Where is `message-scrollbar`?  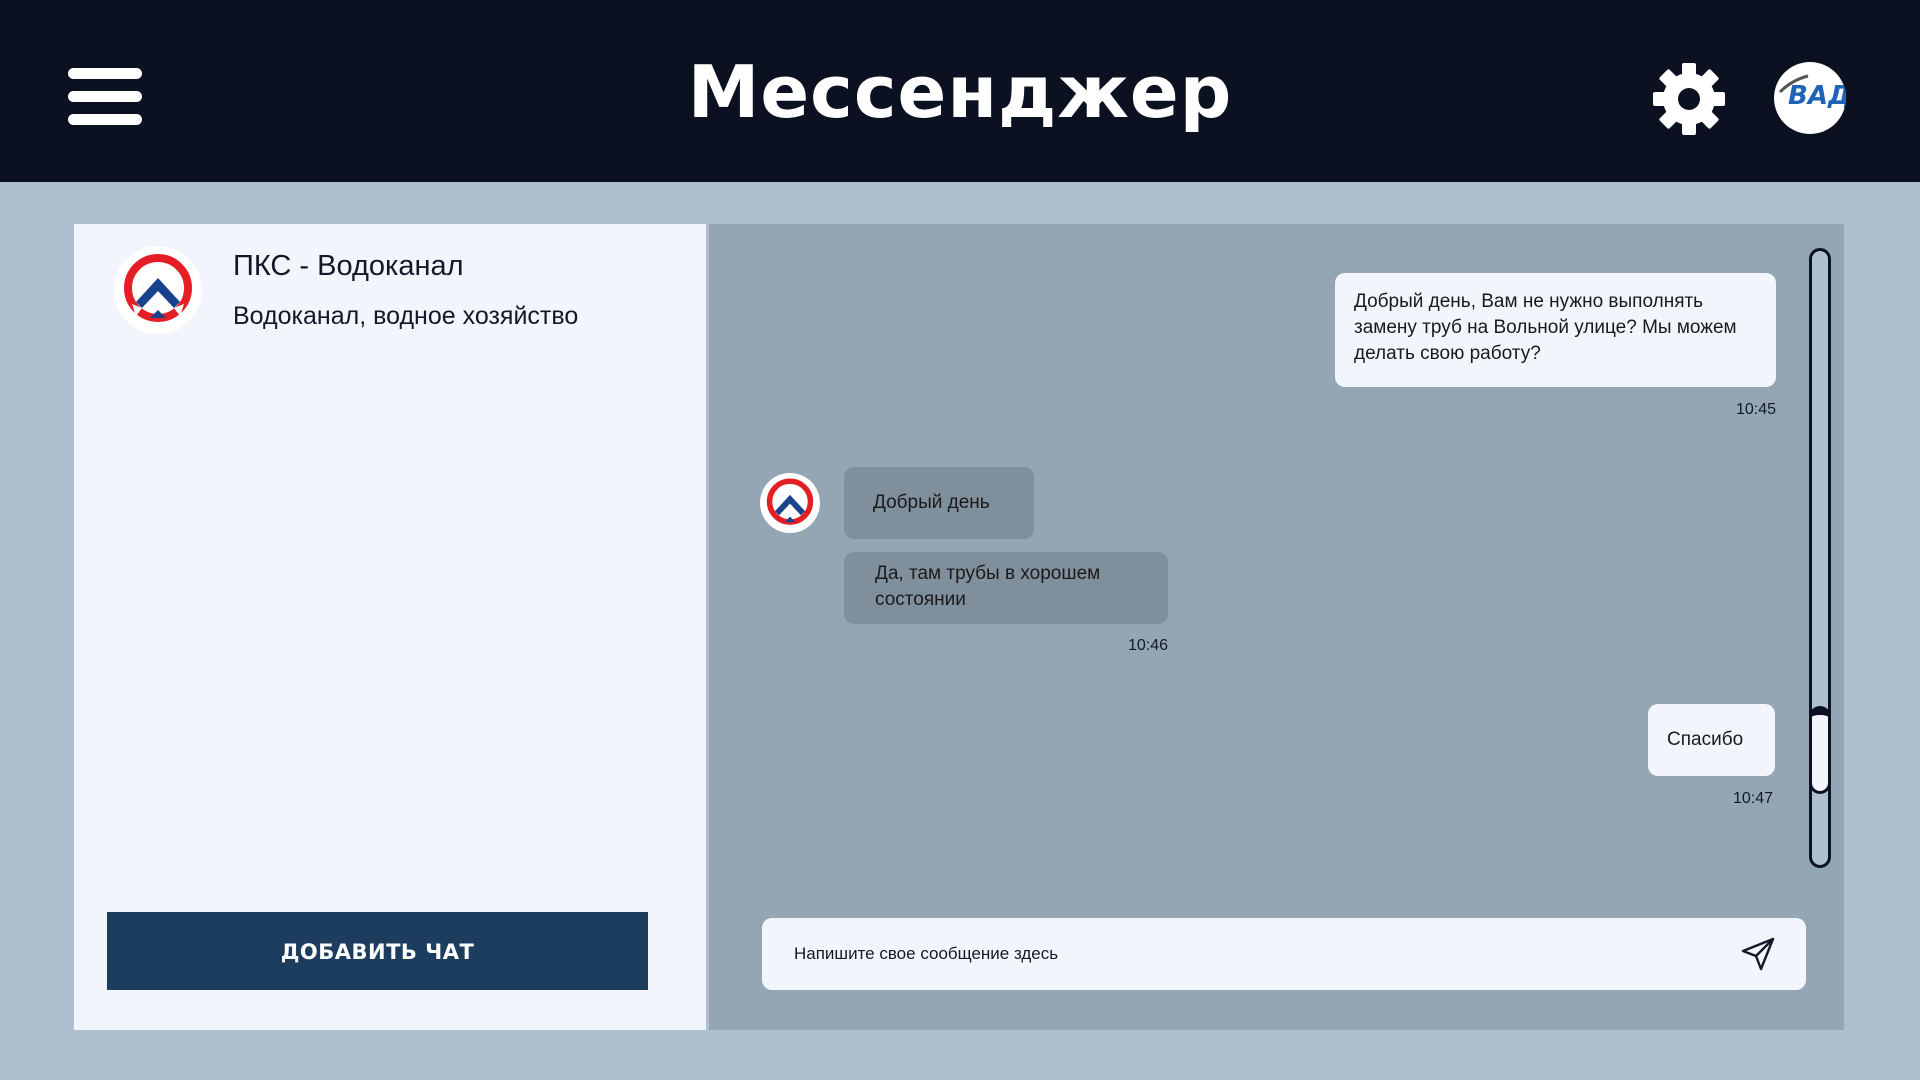 message-scrollbar is located at coordinates (1820, 558).